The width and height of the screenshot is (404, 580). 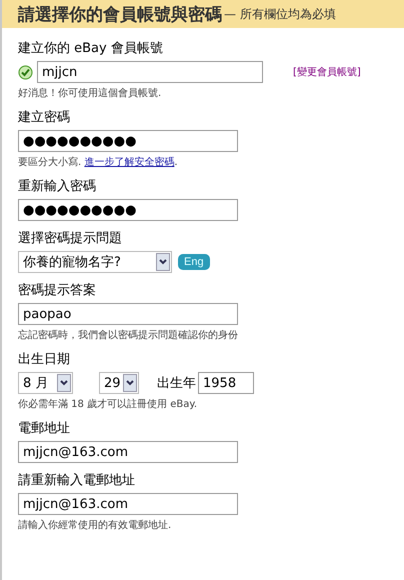 I want to click on security-link: 進一步了解安全密碼, so click(x=129, y=162).